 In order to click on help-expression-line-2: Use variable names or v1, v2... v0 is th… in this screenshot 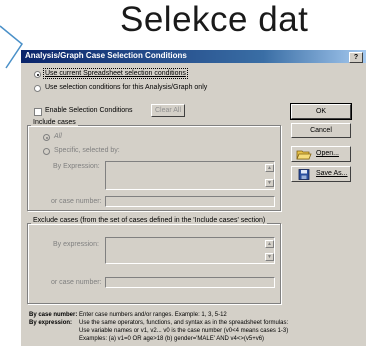, I will do `click(184, 331)`.